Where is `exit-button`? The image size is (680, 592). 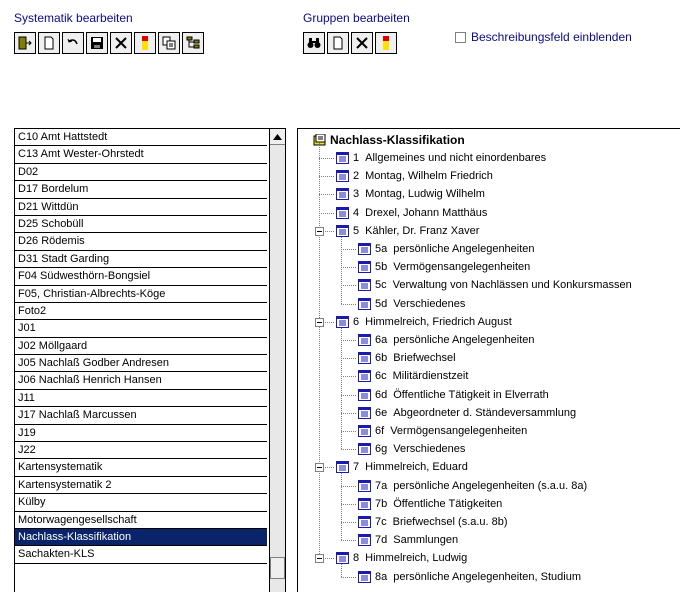
exit-button is located at coordinates (25, 43).